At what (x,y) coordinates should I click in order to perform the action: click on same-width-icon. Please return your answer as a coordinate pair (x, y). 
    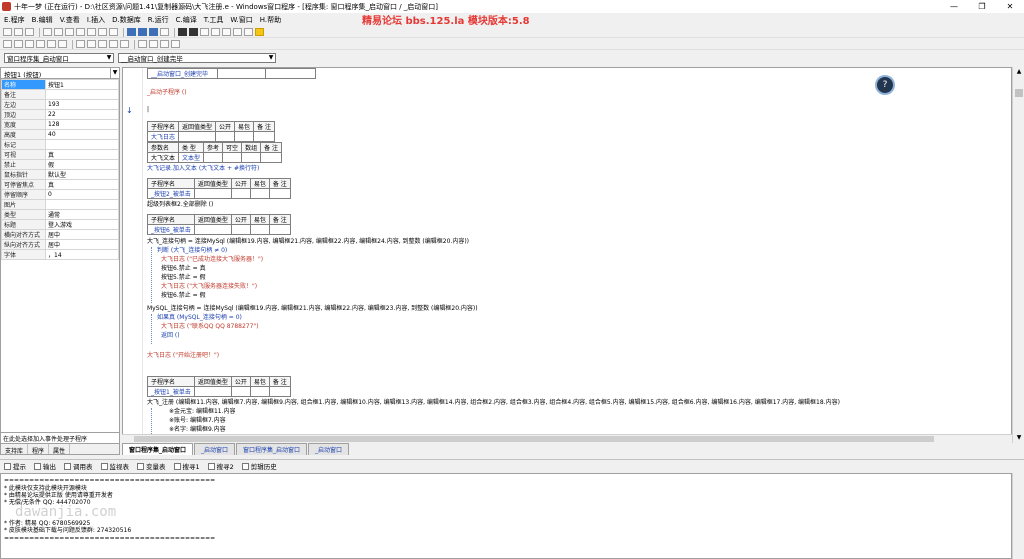
    Looking at the image, I should click on (80, 44).